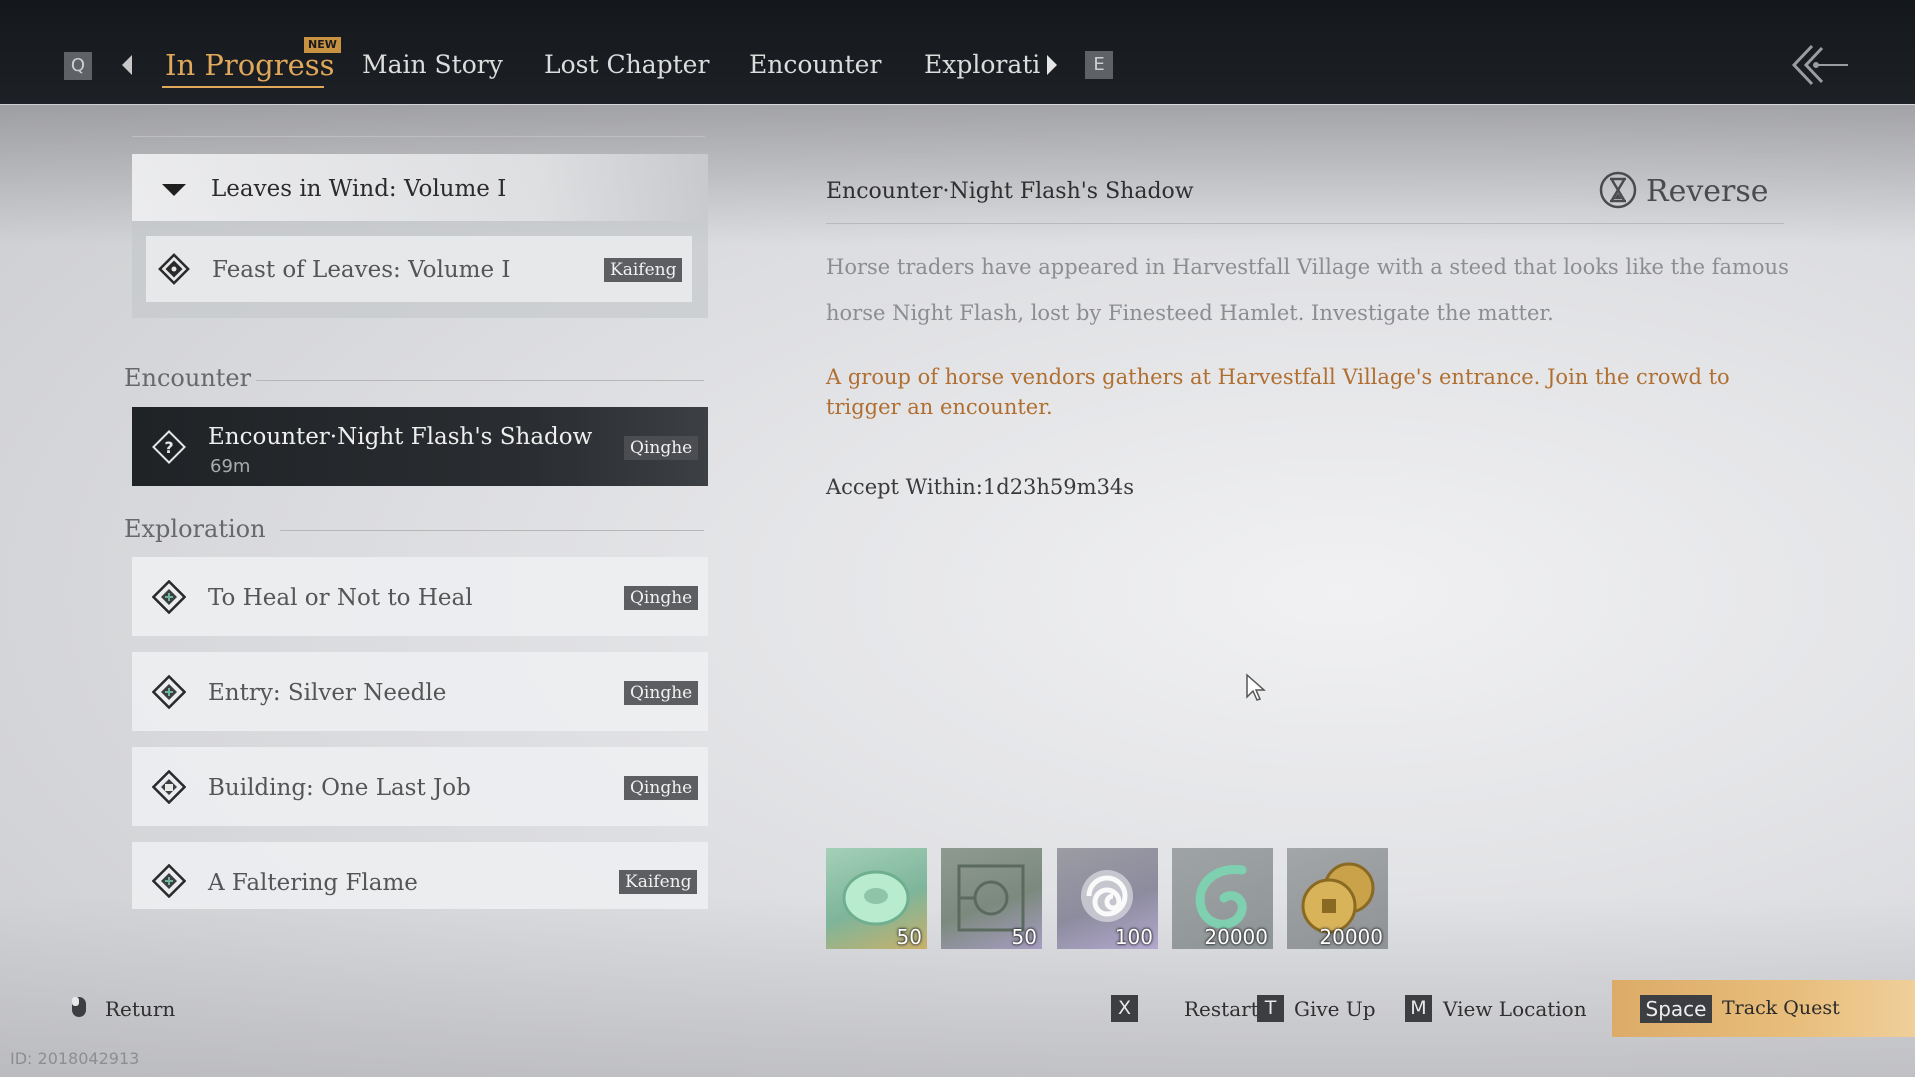 This screenshot has width=1915, height=1077. I want to click on active-tab-underline, so click(243, 87).